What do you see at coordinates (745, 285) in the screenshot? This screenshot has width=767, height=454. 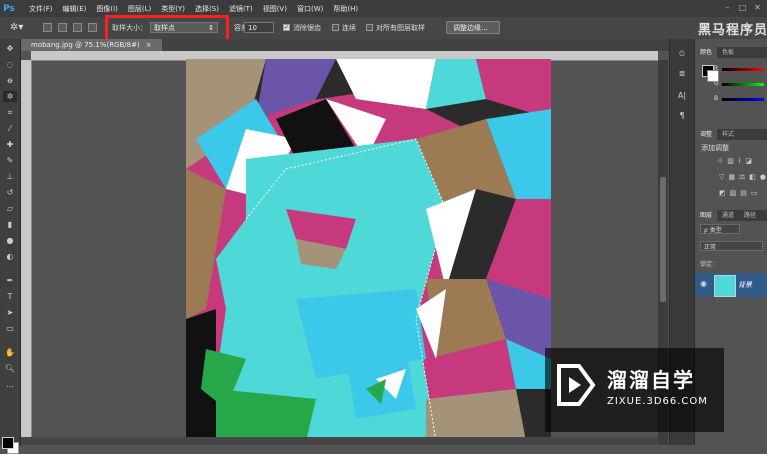 I see `layer-name: 背景` at bounding box center [745, 285].